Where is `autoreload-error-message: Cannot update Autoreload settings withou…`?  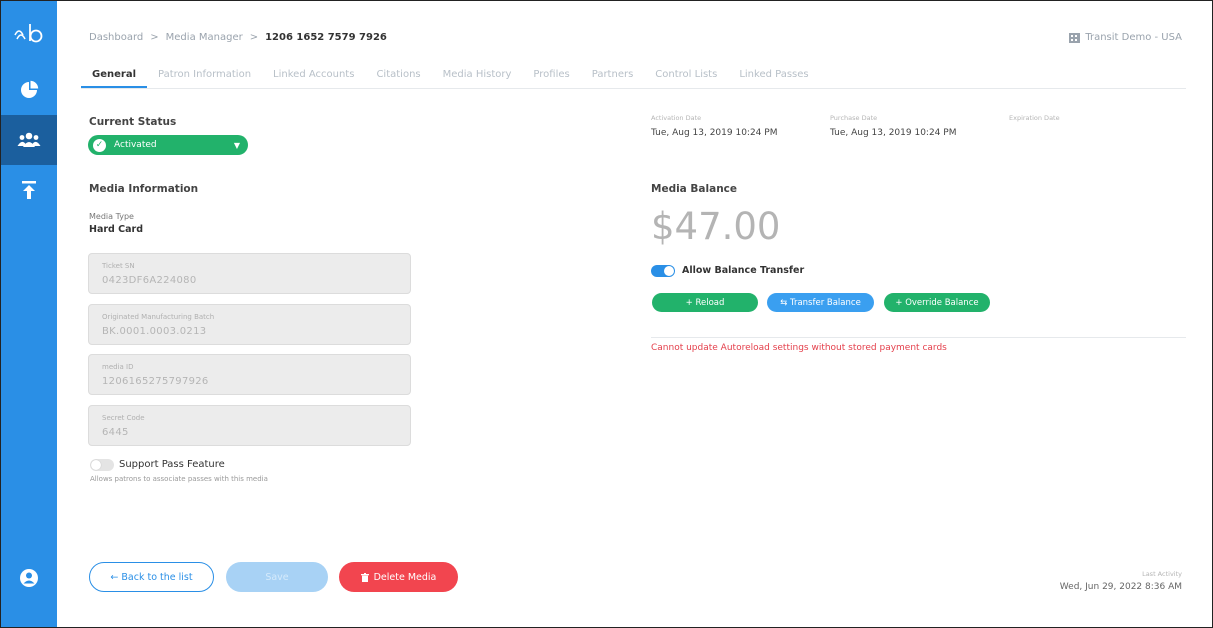 autoreload-error-message: Cannot update Autoreload settings withou… is located at coordinates (799, 348).